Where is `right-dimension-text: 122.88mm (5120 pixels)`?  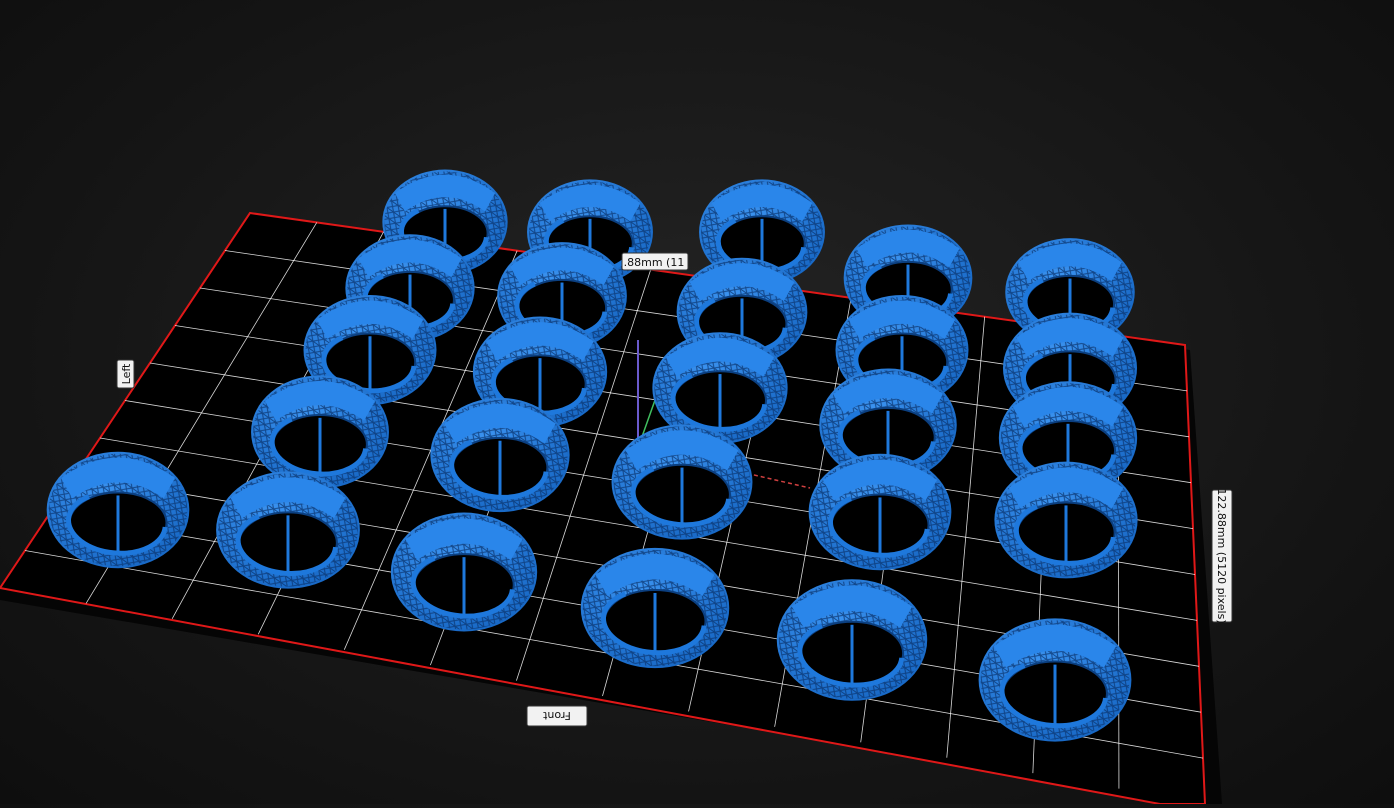 right-dimension-text: 122.88mm (5120 pixels) is located at coordinates (1221, 555).